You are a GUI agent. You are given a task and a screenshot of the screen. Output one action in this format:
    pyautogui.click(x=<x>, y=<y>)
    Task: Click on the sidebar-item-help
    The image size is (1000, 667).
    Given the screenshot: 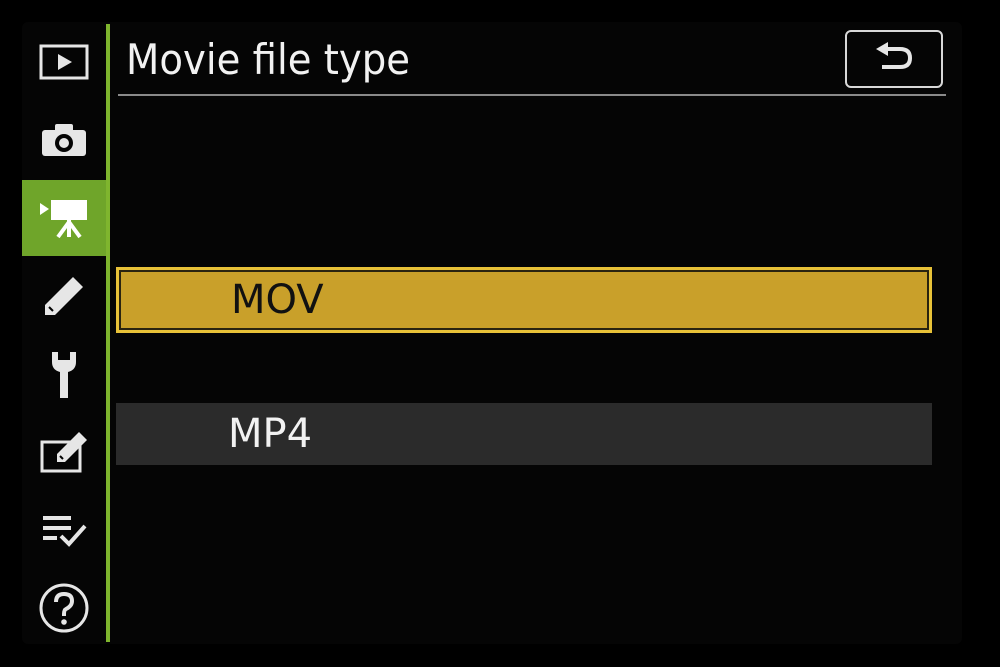 What is the action you would take?
    pyautogui.click(x=64, y=608)
    